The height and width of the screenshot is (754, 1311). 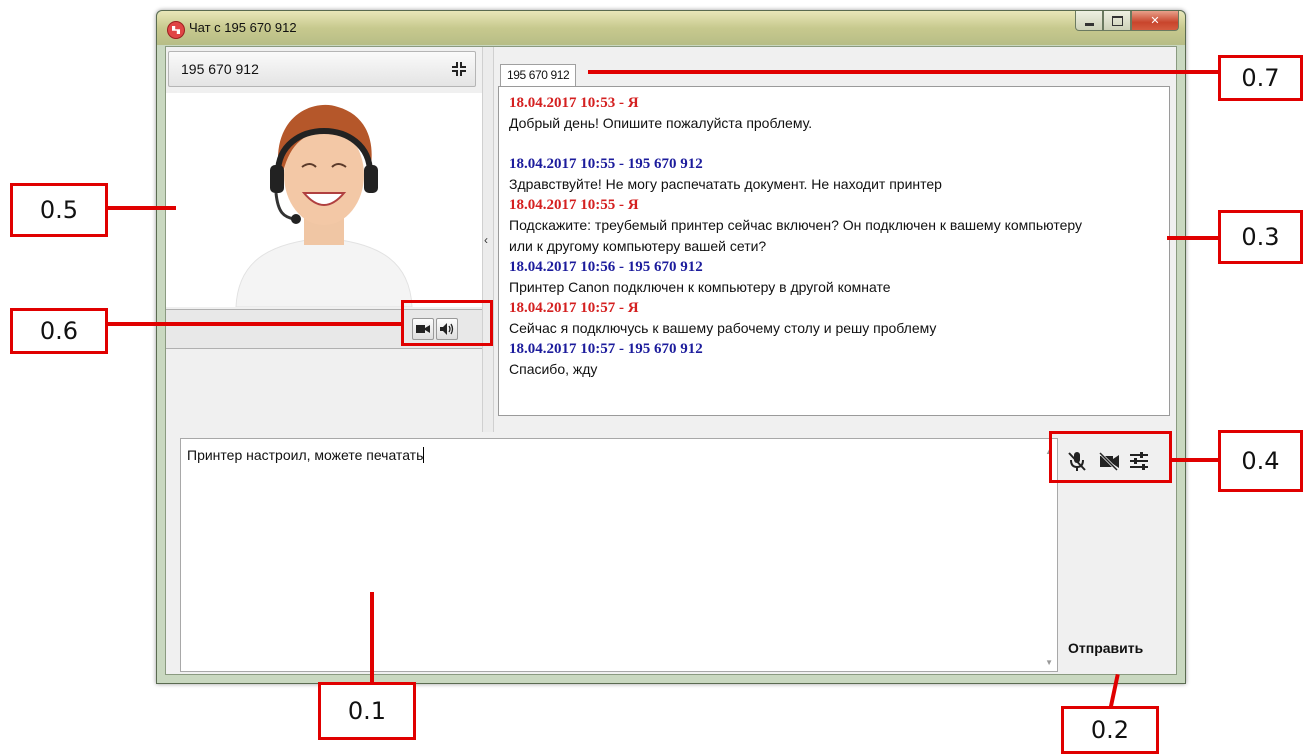 What do you see at coordinates (574, 205) in the screenshot?
I see `message-header: 18.04.2017 10:55 - Я` at bounding box center [574, 205].